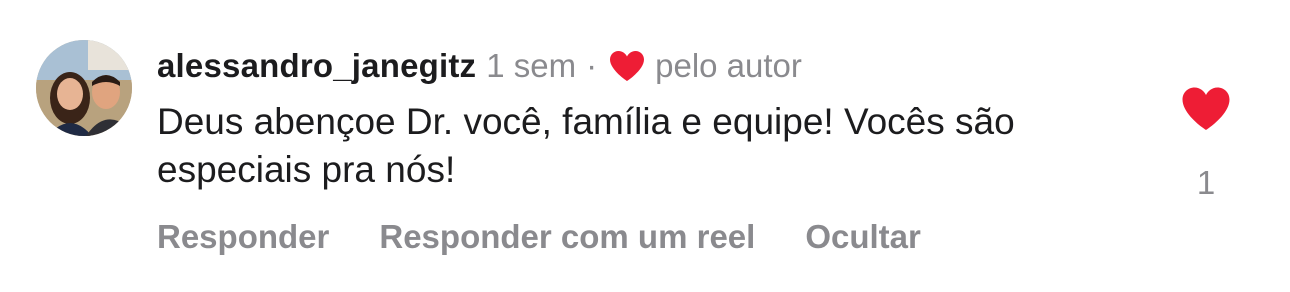 This screenshot has width=1290, height=292. I want to click on like-button, so click(1206, 109).